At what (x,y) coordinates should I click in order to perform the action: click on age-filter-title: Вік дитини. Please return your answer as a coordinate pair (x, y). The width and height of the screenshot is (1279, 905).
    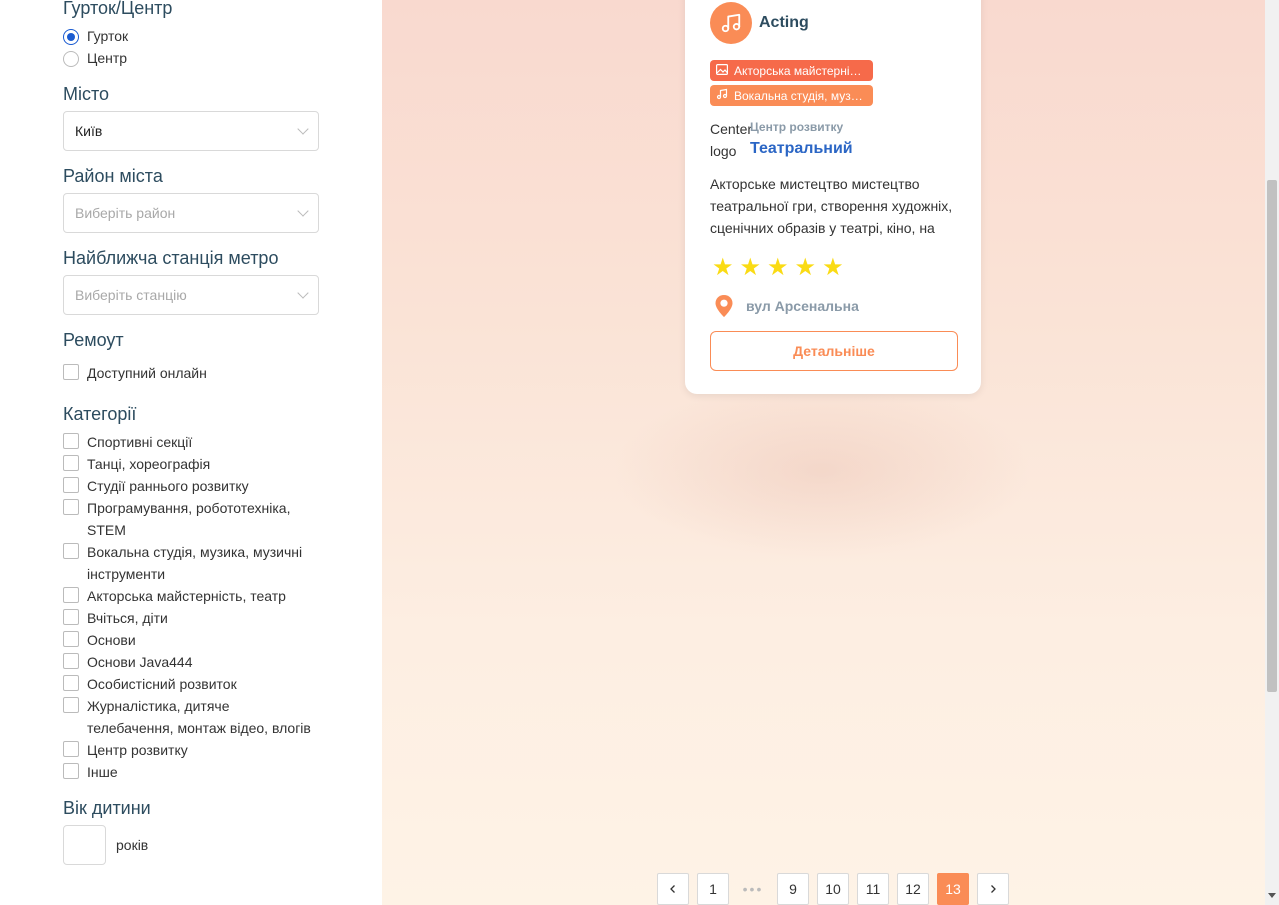
    Looking at the image, I should click on (107, 808).